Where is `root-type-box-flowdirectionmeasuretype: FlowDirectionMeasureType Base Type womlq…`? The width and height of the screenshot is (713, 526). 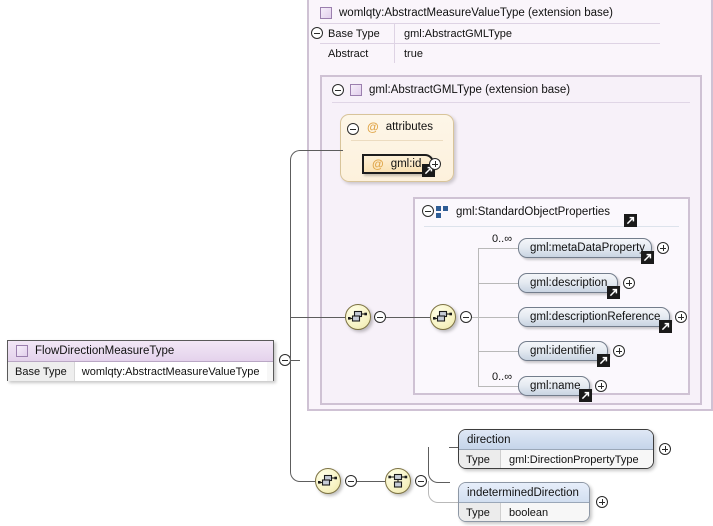
root-type-box-flowdirectionmeasuretype: FlowDirectionMeasureType Base Type womlq… is located at coordinates (140, 360).